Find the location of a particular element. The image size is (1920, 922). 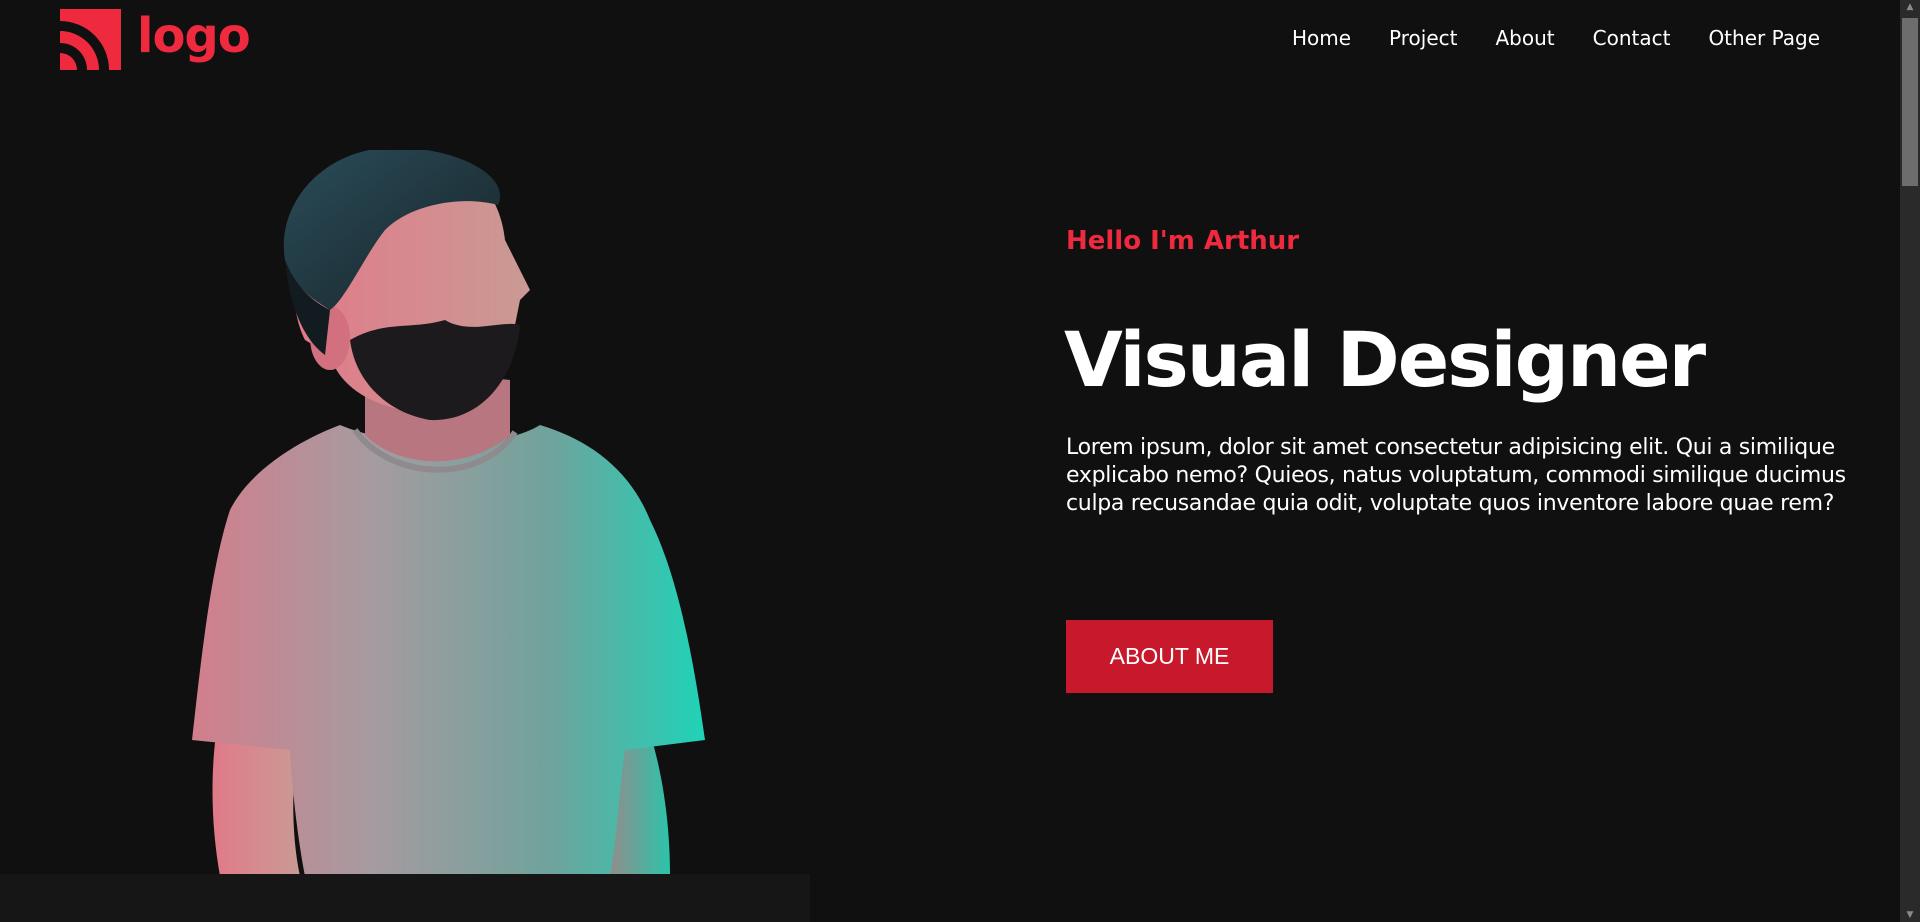

hero-greeting: Hello I'm Arthur is located at coordinates (1183, 241).